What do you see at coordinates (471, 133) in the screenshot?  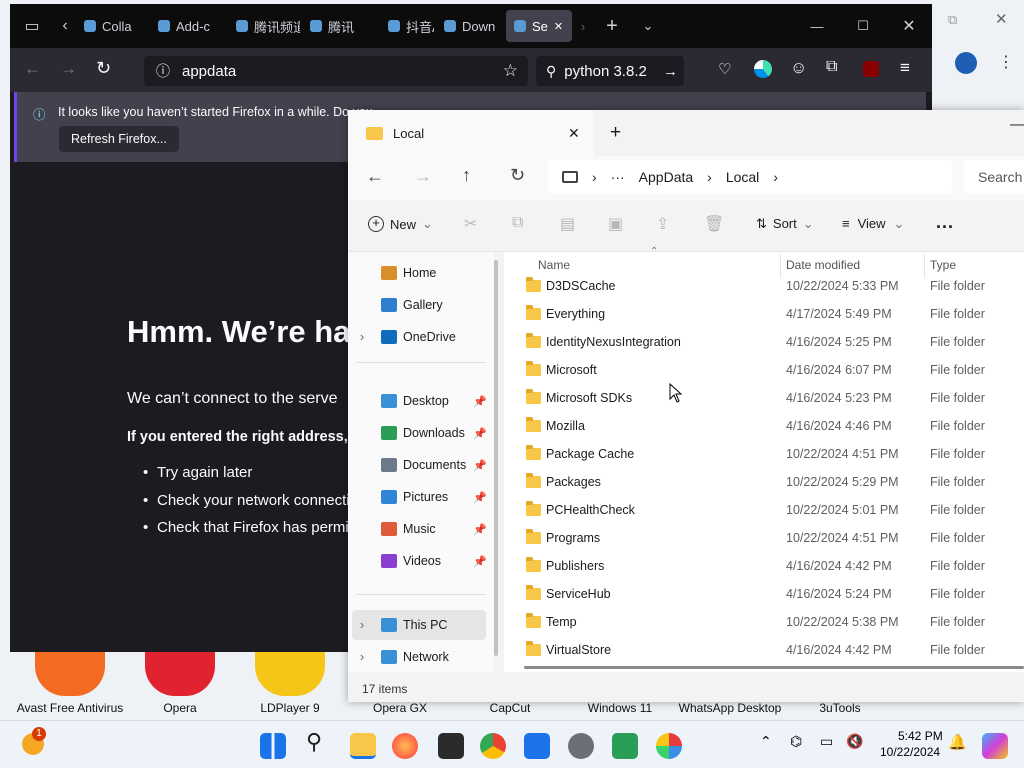 I see `explorer-tab: Local ✕` at bounding box center [471, 133].